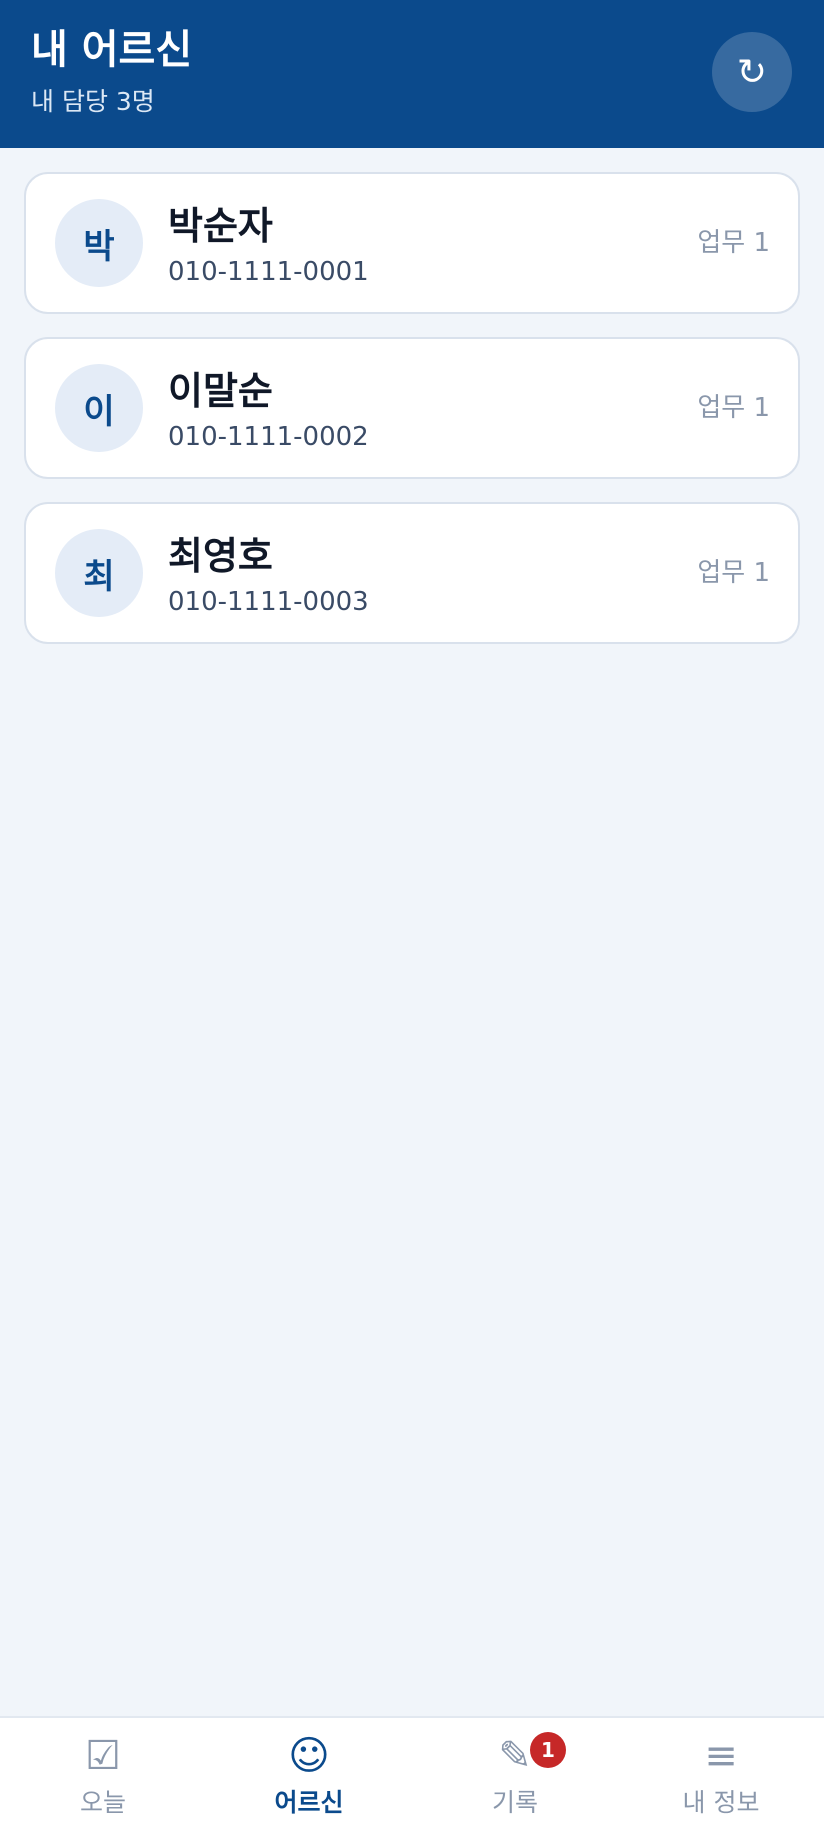 Image resolution: width=824 pixels, height=1830 pixels. I want to click on senior-card: 이 이말순 010-1111-0002 업무 1, so click(412, 408).